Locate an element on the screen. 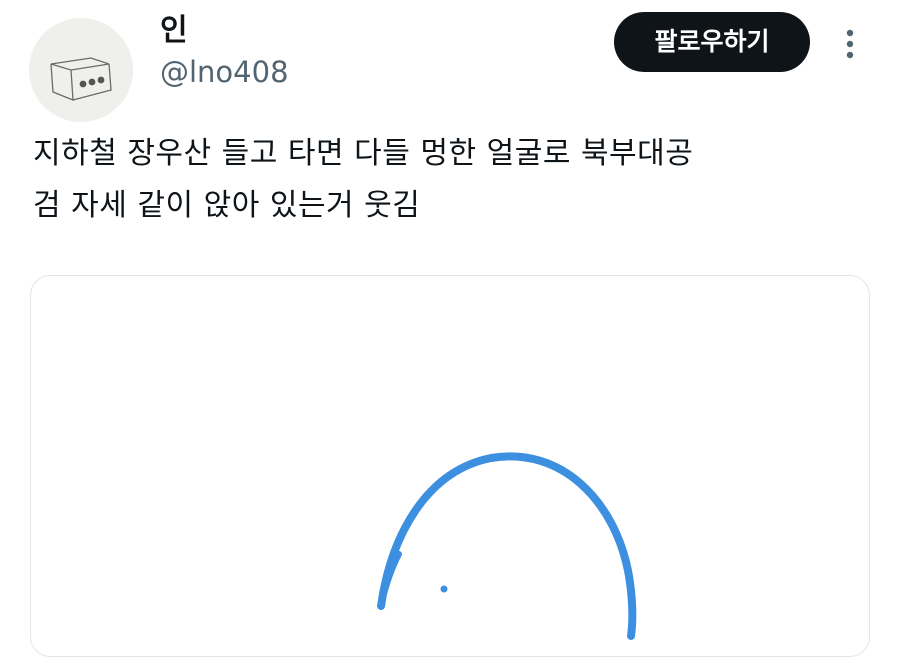  user-handle: @lno408 is located at coordinates (224, 72).